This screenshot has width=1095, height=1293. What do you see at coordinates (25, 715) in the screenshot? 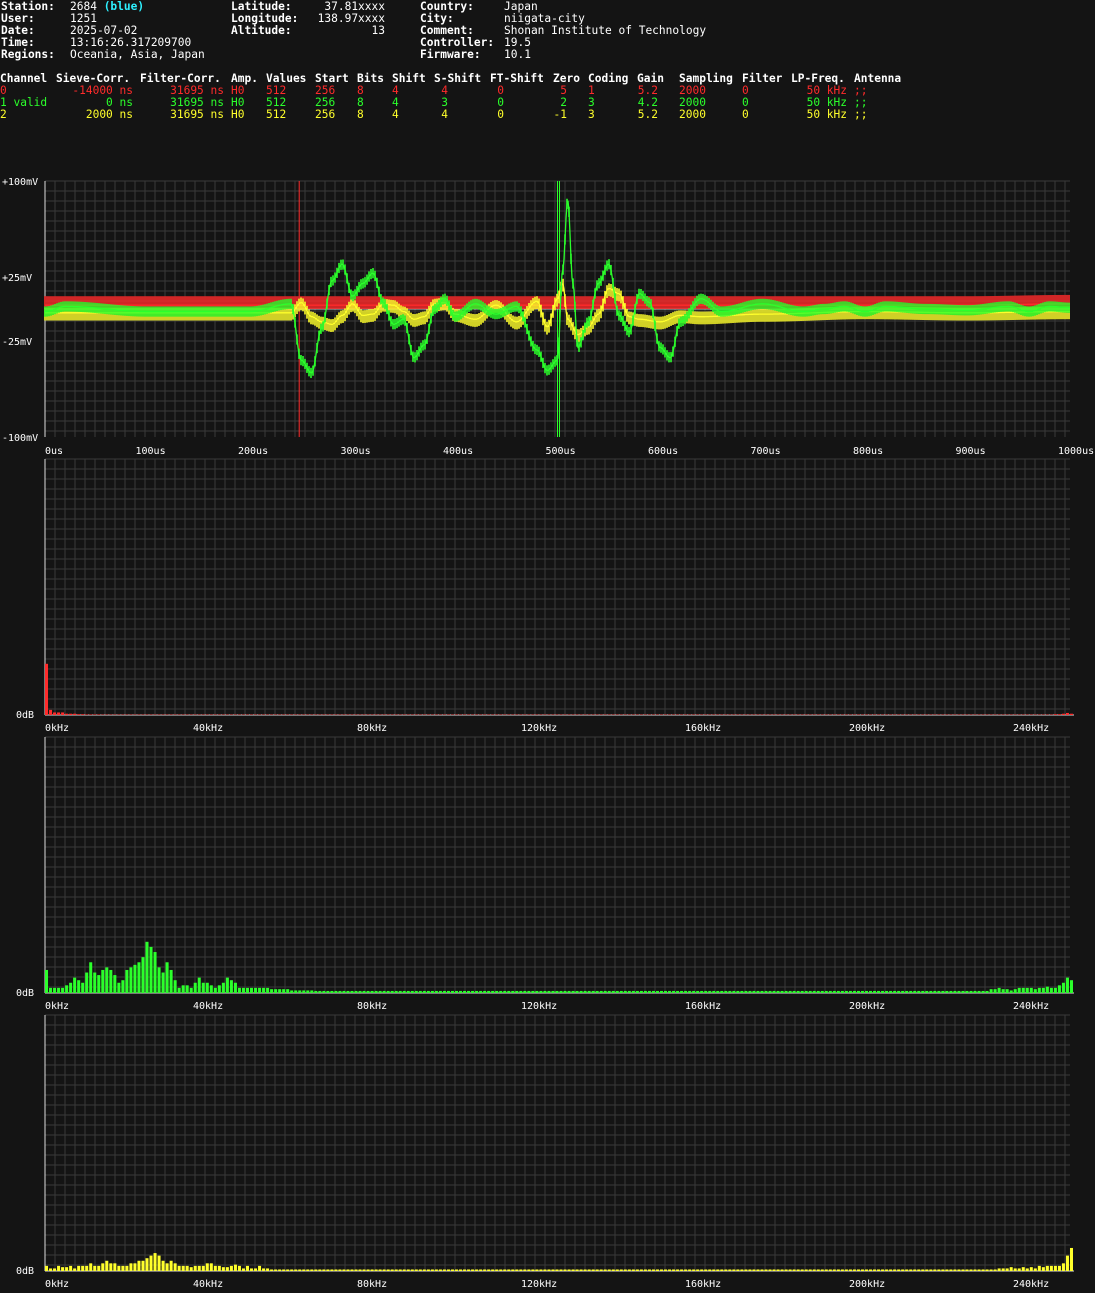
I see `y-tick-label: 0dB` at bounding box center [25, 715].